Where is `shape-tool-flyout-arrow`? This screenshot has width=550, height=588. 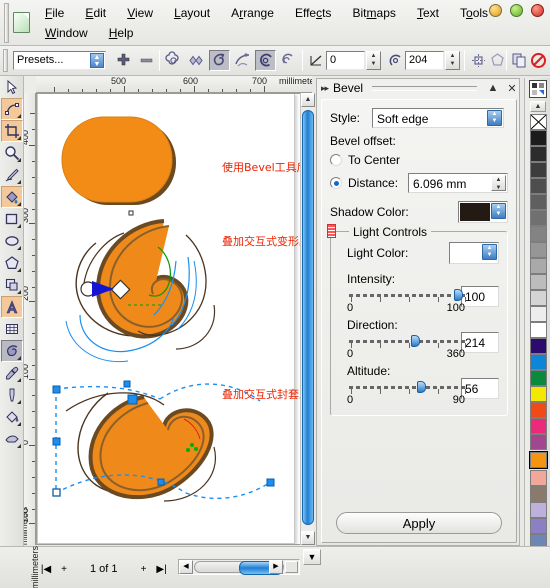 shape-tool-flyout-arrow is located at coordinates (19, 116).